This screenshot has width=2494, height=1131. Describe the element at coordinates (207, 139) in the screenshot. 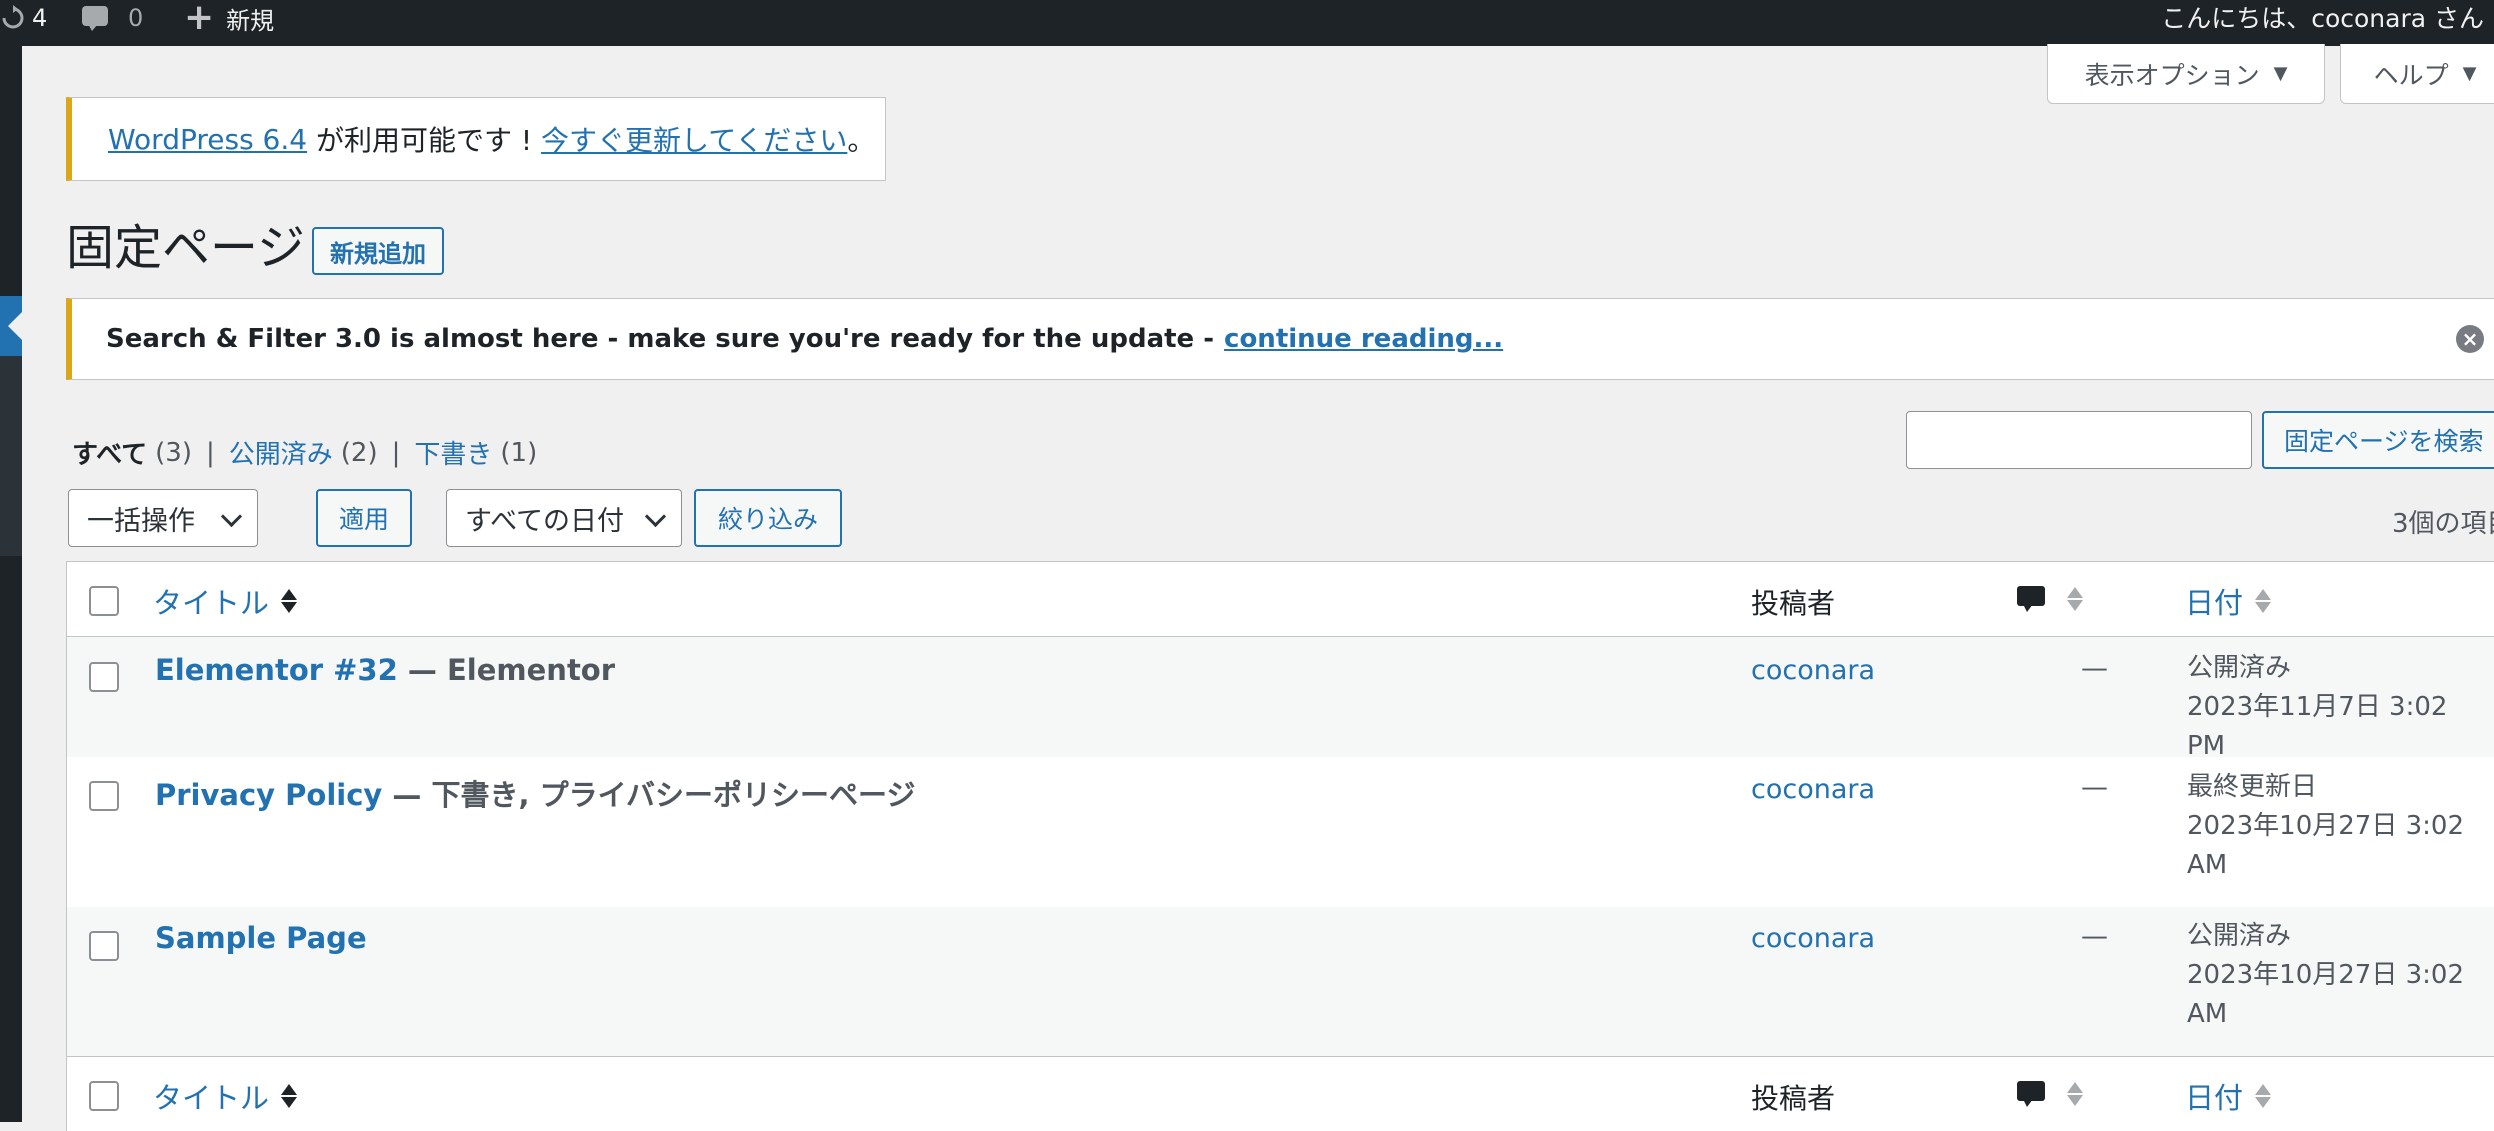

I see `wordpress-version-link: WordPress 6.4` at that location.